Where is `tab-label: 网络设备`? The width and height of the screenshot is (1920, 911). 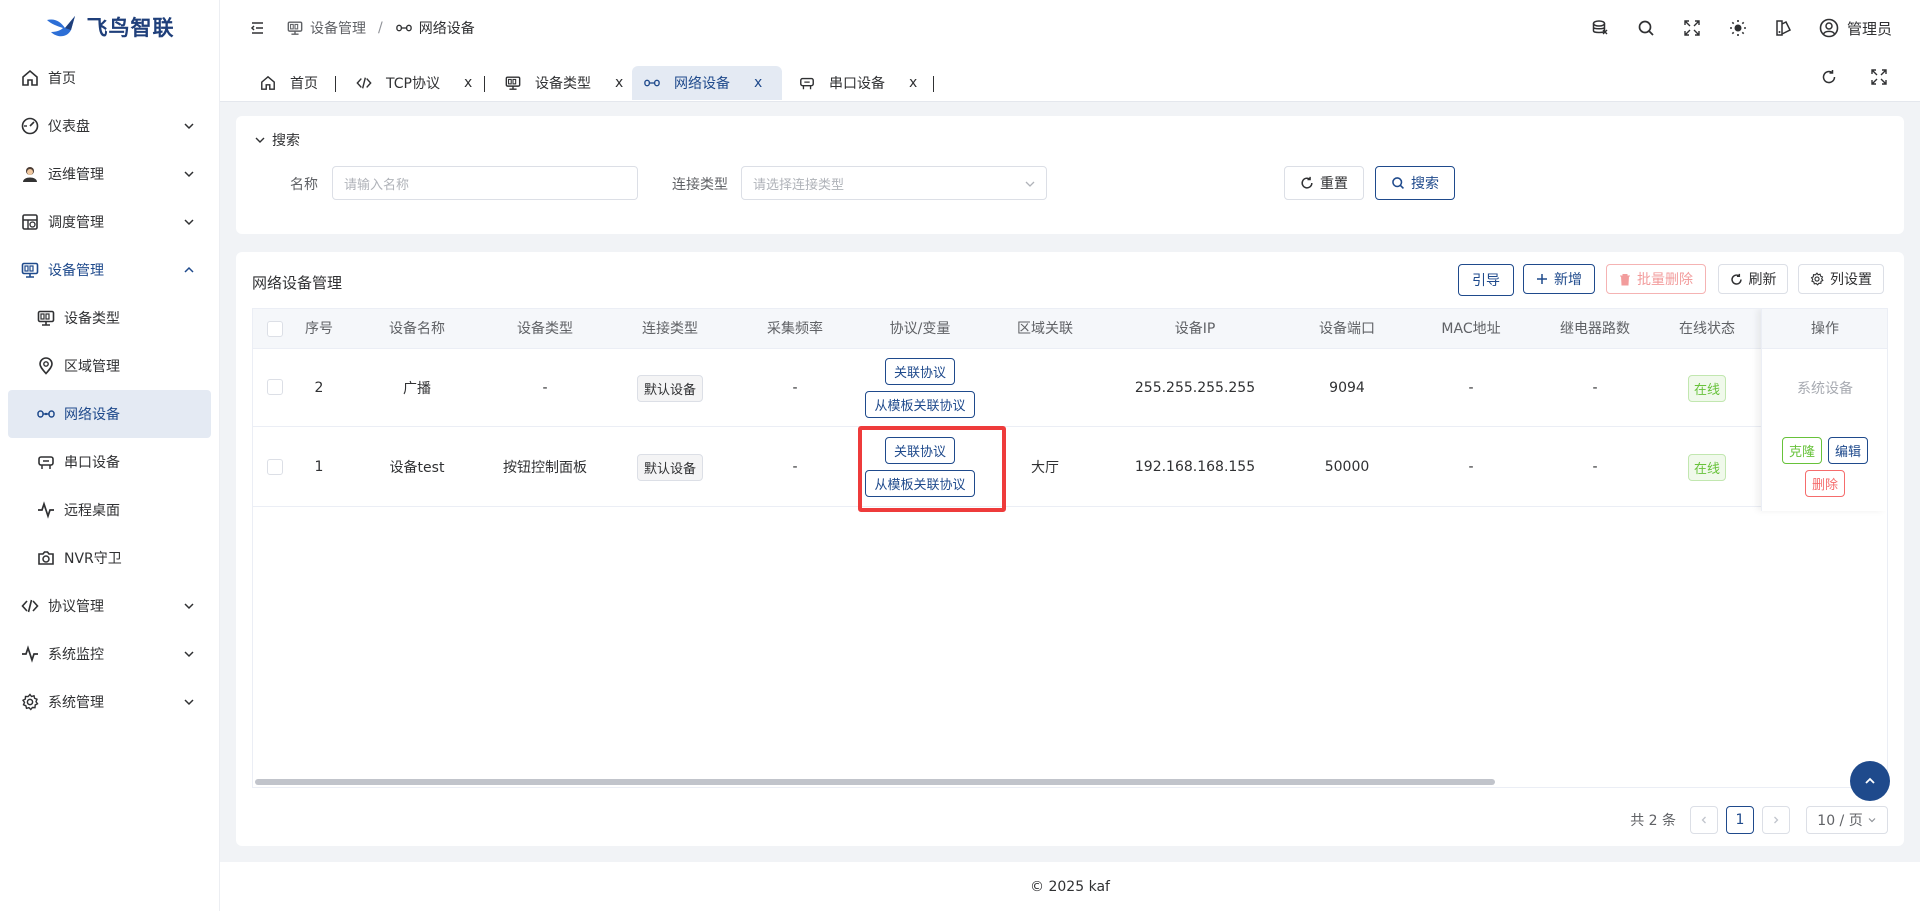 tab-label: 网络设备 is located at coordinates (702, 84).